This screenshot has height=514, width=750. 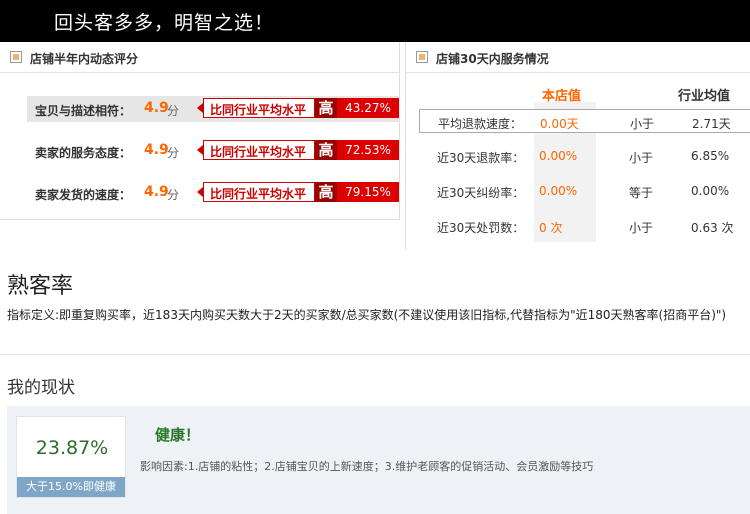 What do you see at coordinates (641, 193) in the screenshot?
I see `comparison-relation: 等于` at bounding box center [641, 193].